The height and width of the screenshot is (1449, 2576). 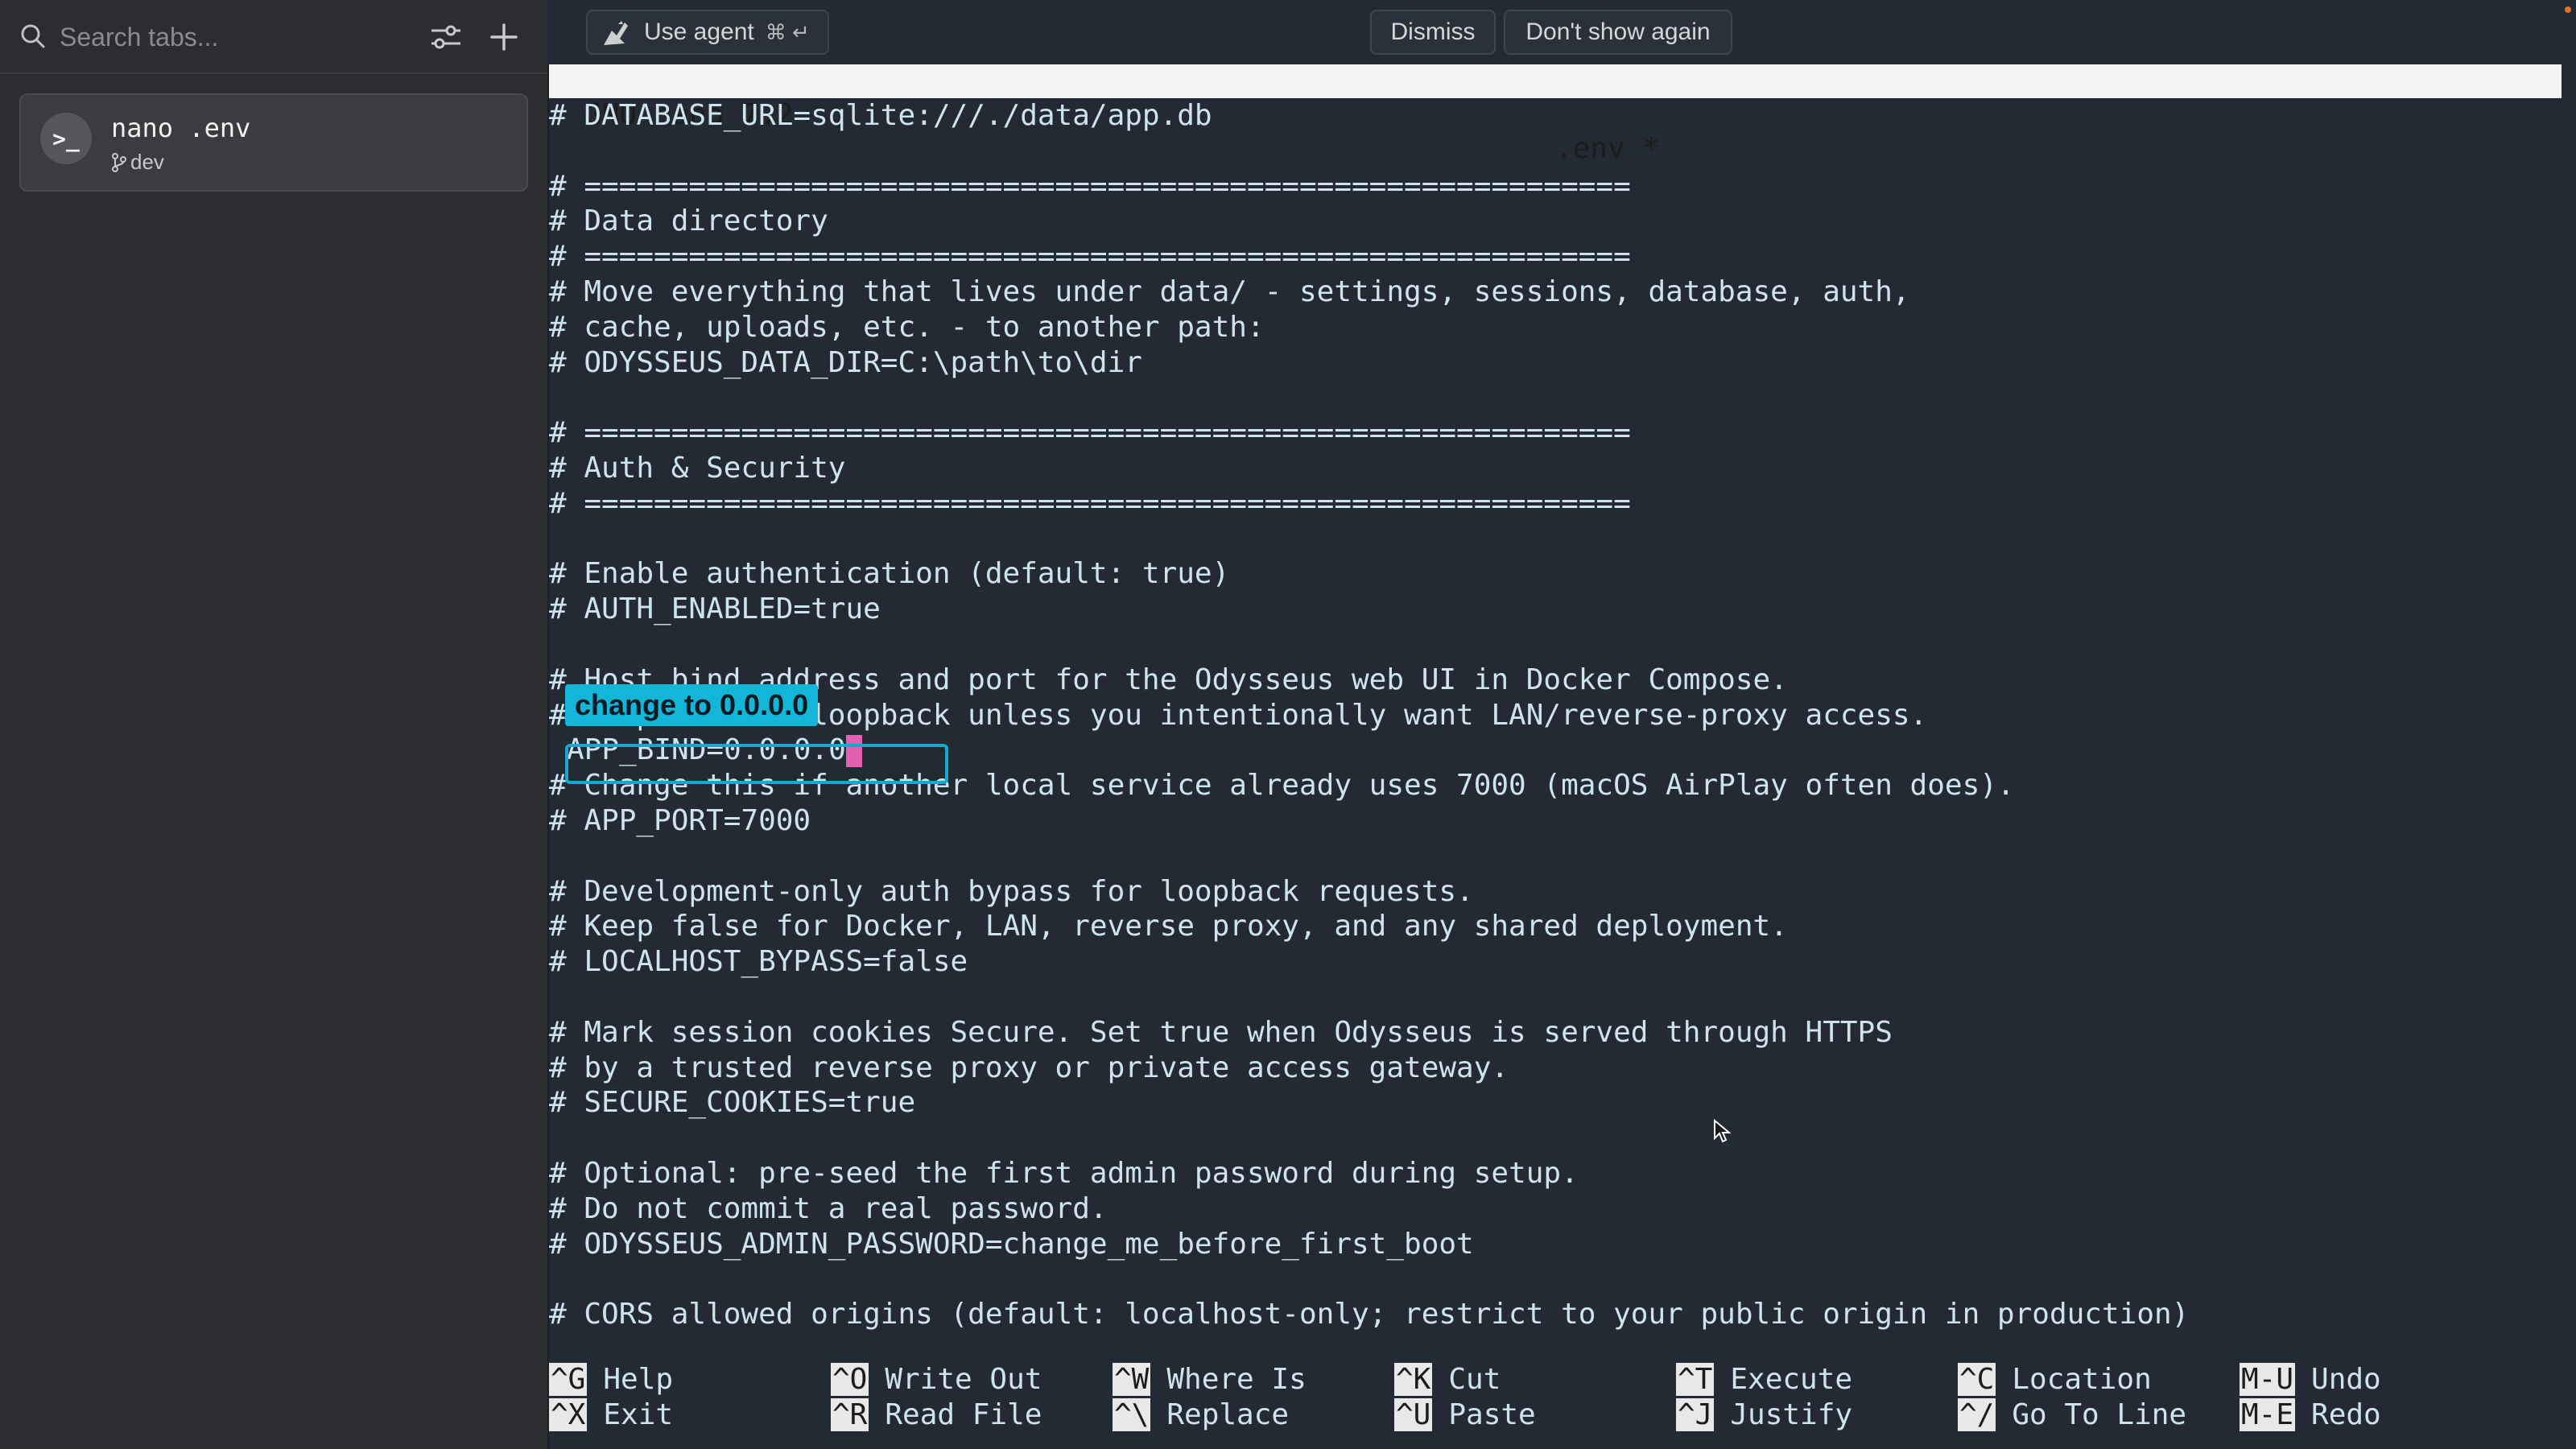 I want to click on dismiss-button: Dismiss, so click(x=1433, y=32).